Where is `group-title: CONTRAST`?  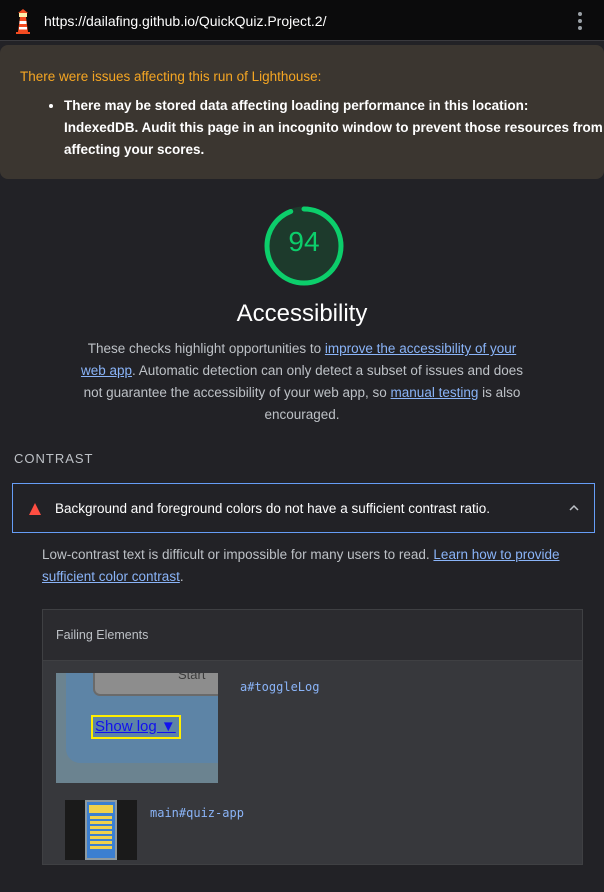
group-title: CONTRAST is located at coordinates (54, 458).